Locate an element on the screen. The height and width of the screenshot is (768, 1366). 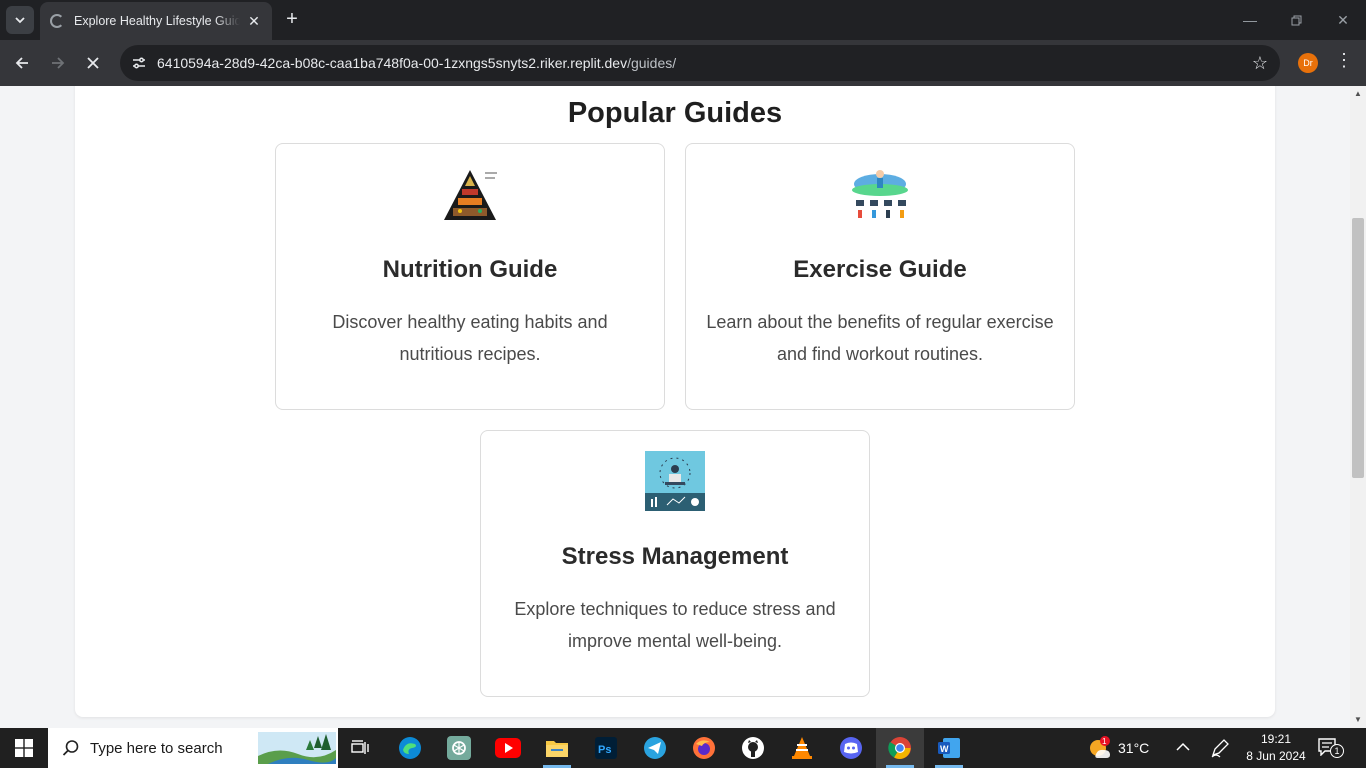
bookmark-star-icon: ☆ is located at coordinates (1260, 63).